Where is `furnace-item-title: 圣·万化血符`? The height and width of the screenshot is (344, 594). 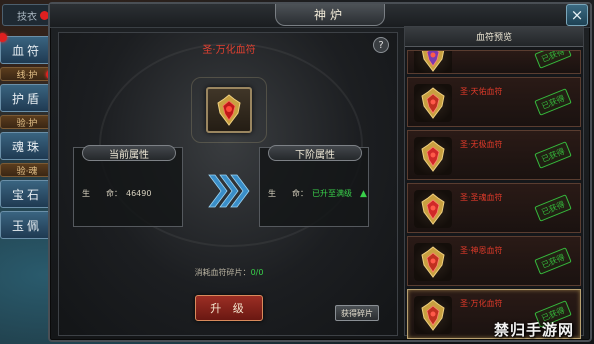
furnace-item-title: 圣·万化血符 is located at coordinates (229, 50).